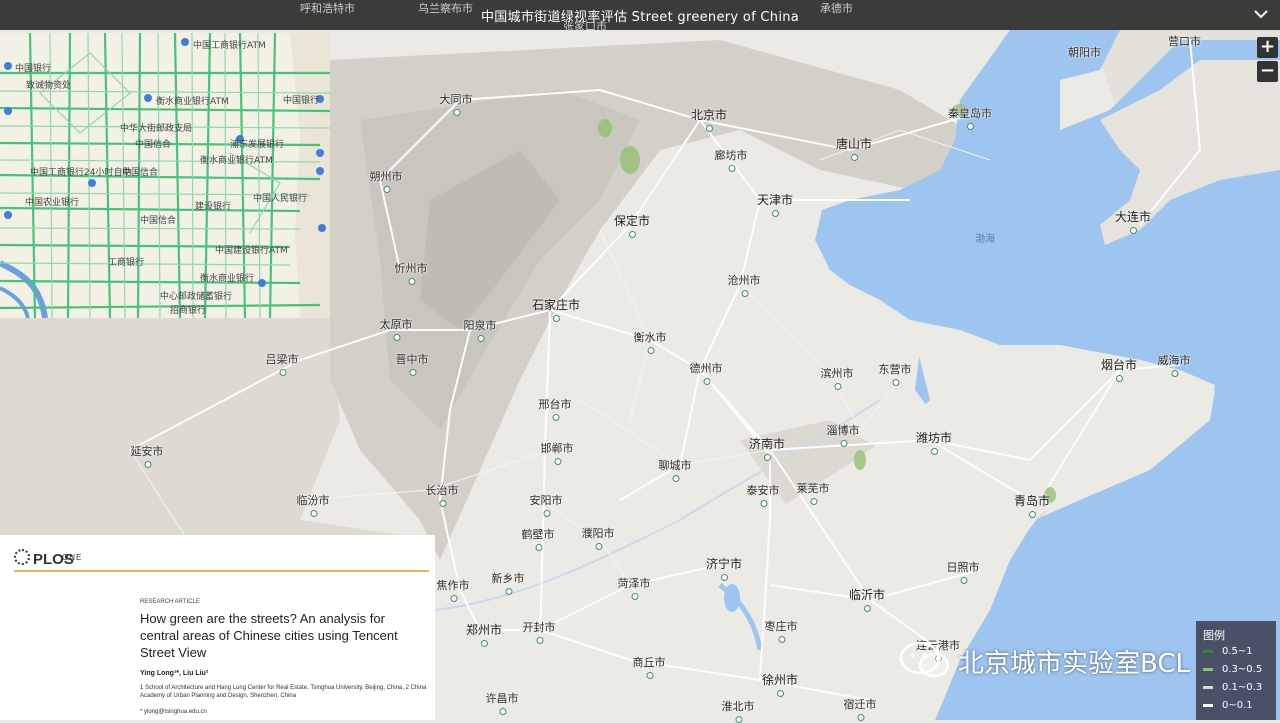 Image resolution: width=1280 pixels, height=723 pixels. I want to click on city-name: 东营市, so click(895, 369).